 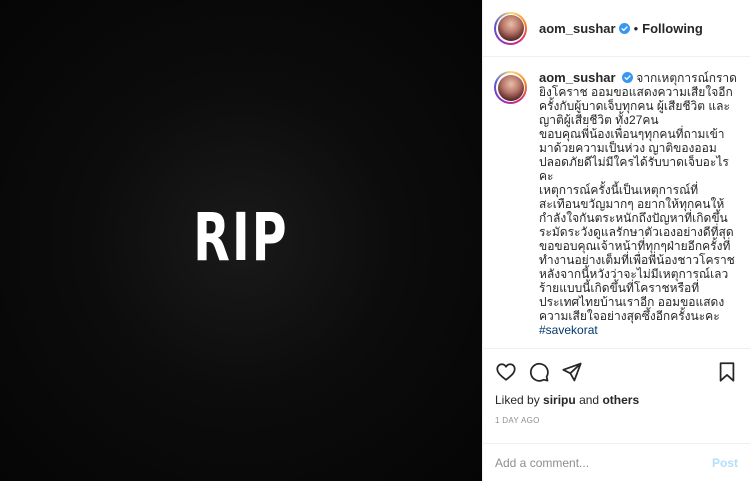 What do you see at coordinates (517, 400) in the screenshot?
I see `likes-prefix: Liked by` at bounding box center [517, 400].